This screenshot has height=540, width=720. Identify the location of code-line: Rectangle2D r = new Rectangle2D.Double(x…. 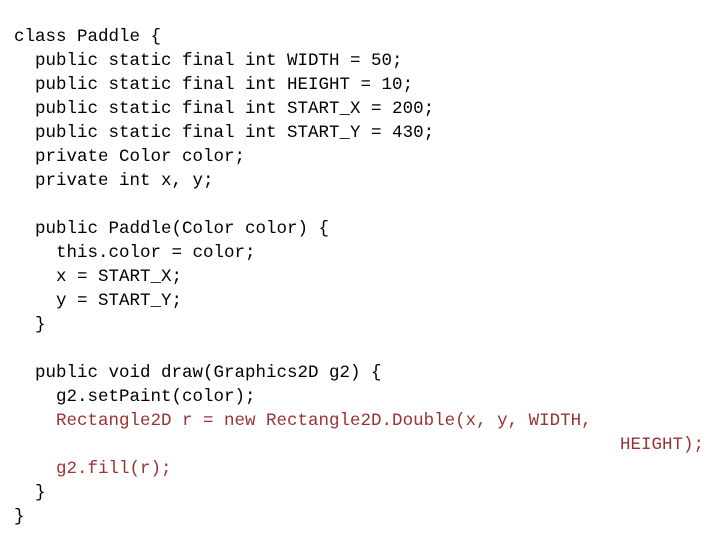
(303, 421).